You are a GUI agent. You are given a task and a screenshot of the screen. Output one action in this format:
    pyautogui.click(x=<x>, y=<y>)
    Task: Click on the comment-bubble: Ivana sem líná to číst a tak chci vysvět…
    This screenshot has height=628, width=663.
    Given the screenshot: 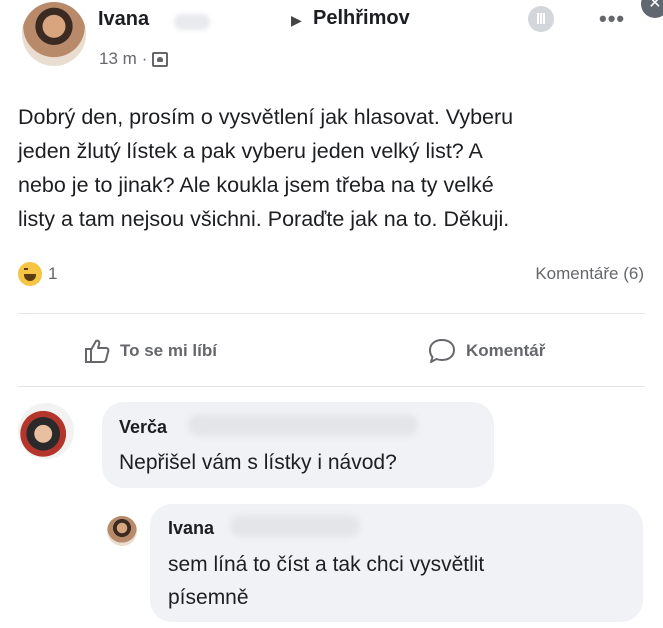 What is the action you would take?
    pyautogui.click(x=396, y=563)
    